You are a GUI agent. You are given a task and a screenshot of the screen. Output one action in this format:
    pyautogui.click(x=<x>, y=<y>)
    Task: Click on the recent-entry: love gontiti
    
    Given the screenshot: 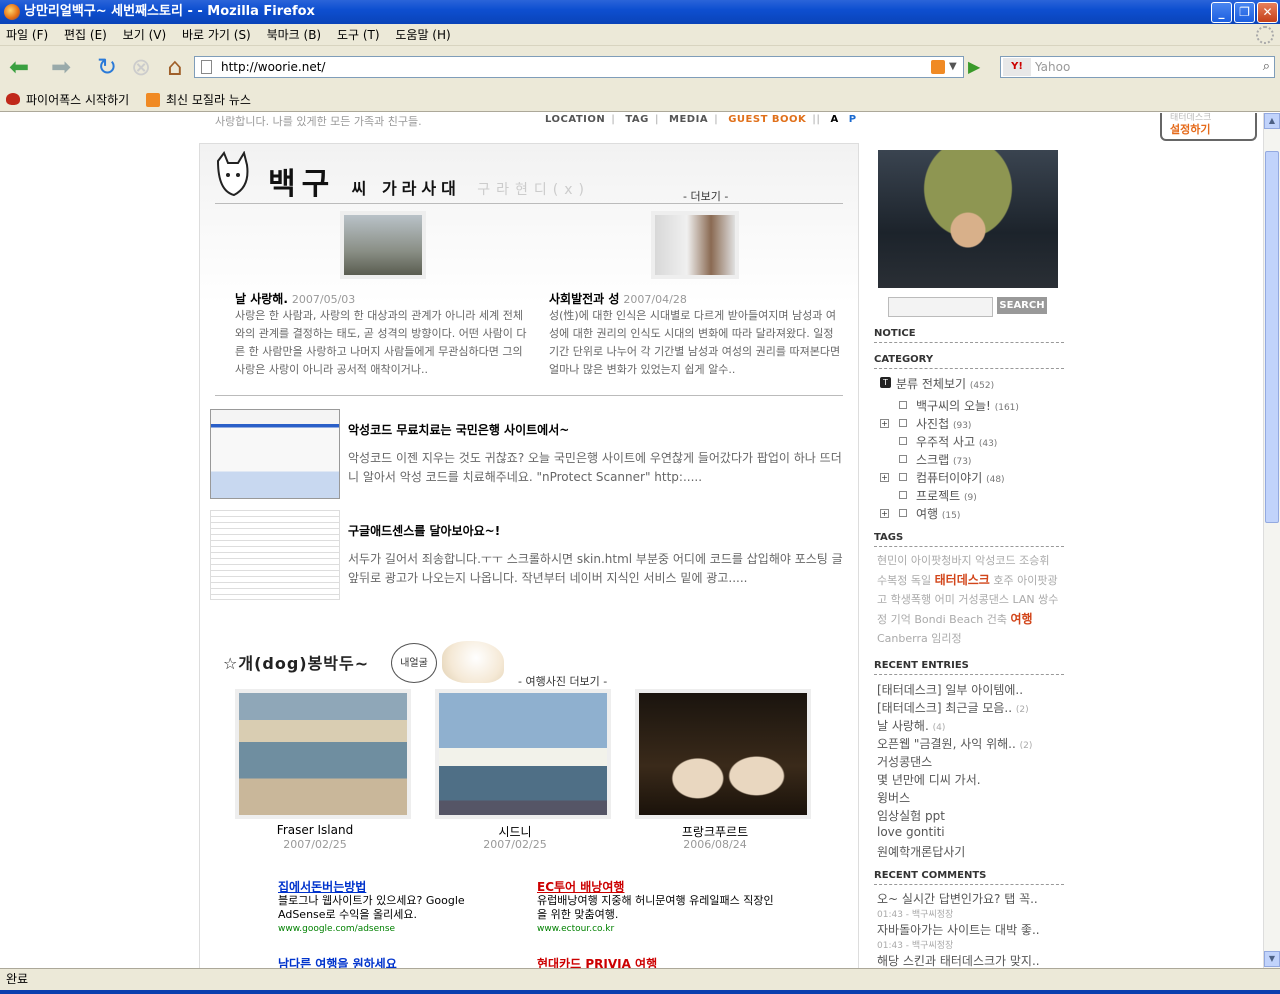 What is the action you would take?
    pyautogui.click(x=911, y=832)
    